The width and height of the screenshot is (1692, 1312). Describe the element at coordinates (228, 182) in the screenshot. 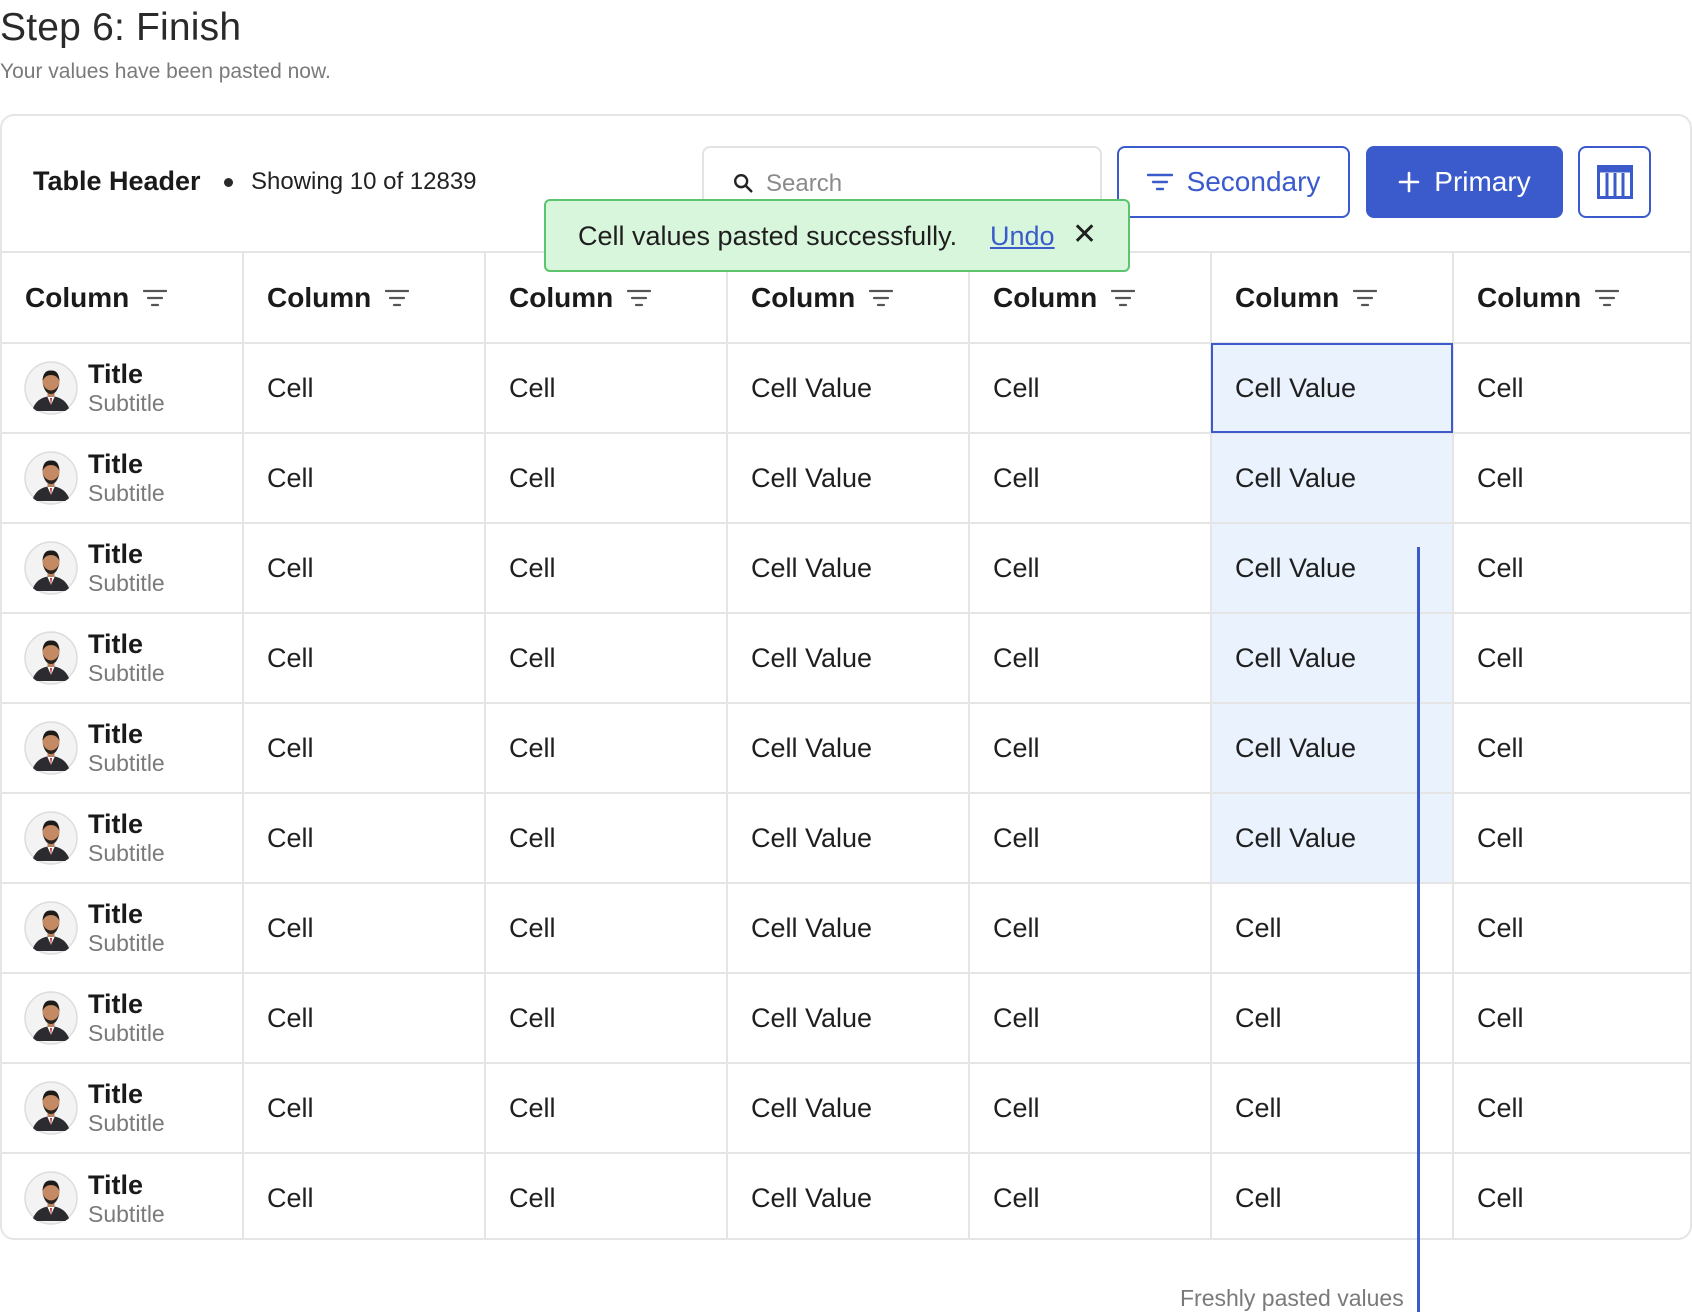

I see `separator-dot` at that location.